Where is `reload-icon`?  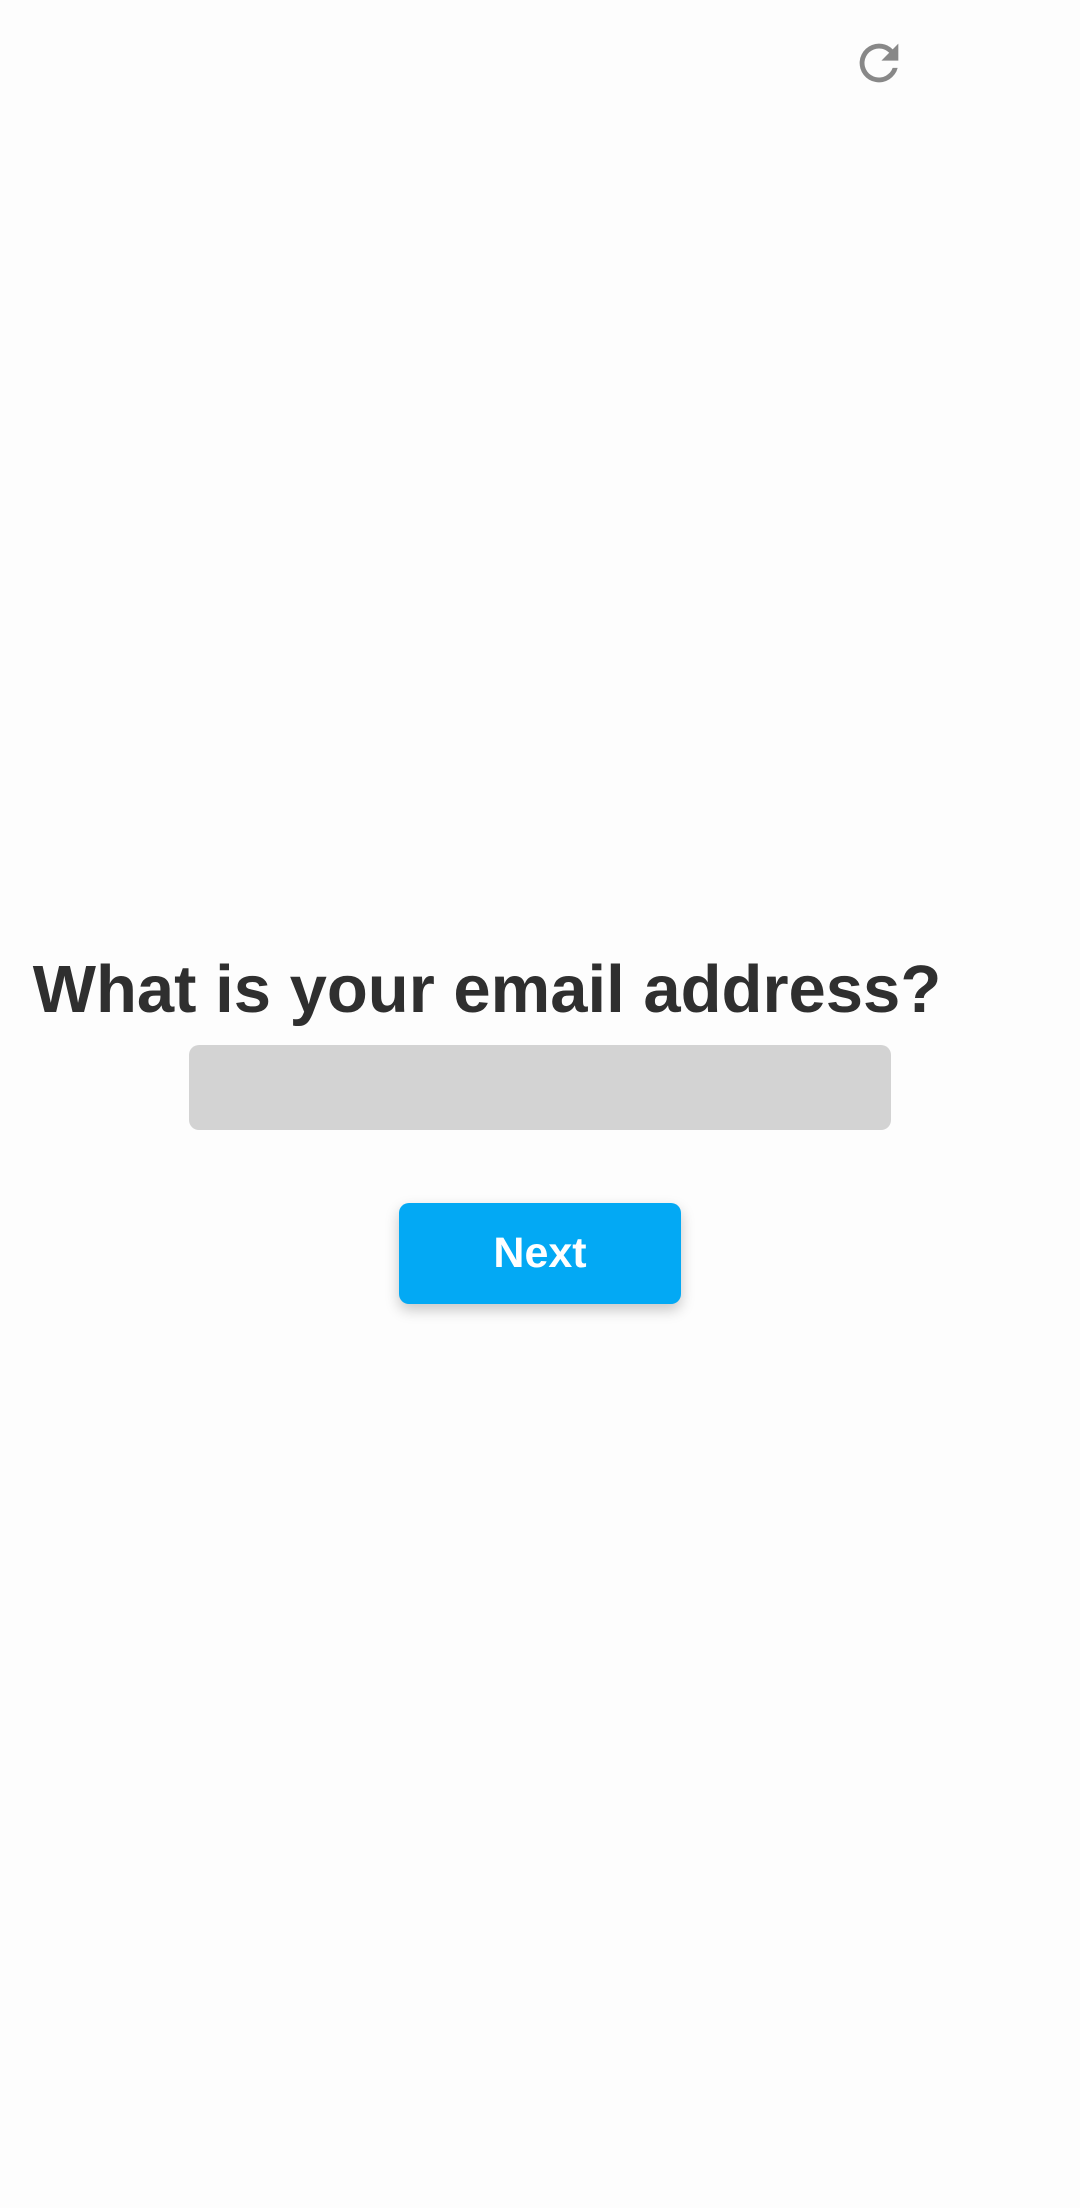 reload-icon is located at coordinates (879, 63).